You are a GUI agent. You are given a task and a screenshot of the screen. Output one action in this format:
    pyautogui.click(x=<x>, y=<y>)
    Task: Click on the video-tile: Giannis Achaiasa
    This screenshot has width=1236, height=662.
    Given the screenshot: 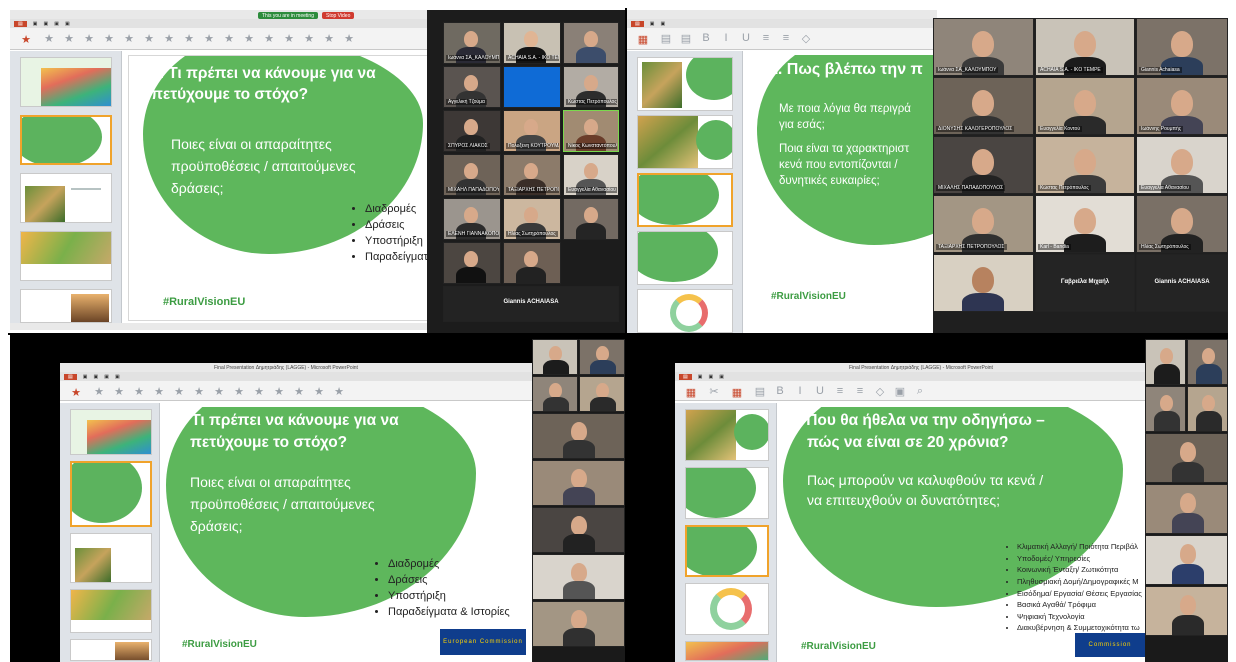 What is the action you would take?
    pyautogui.click(x=1182, y=47)
    